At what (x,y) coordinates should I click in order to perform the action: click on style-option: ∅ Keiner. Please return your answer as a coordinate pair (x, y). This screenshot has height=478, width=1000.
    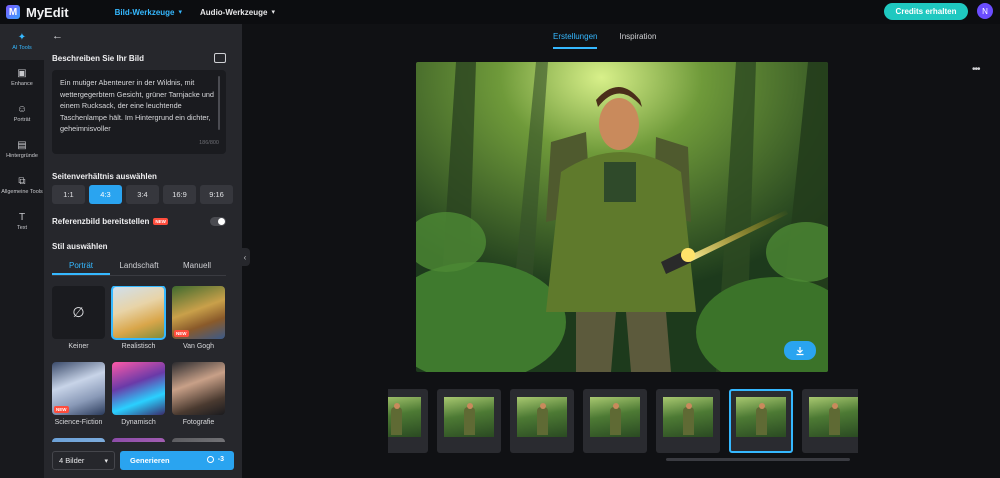
    Looking at the image, I should click on (78, 318).